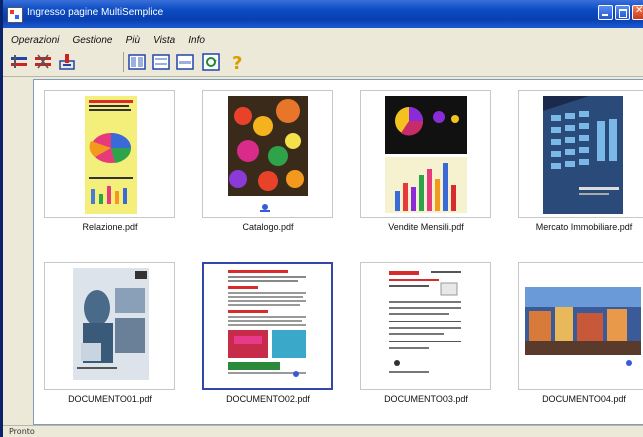 Image resolution: width=643 pixels, height=437 pixels. What do you see at coordinates (323, 431) in the screenshot?
I see `status-bar: Pronto` at bounding box center [323, 431].